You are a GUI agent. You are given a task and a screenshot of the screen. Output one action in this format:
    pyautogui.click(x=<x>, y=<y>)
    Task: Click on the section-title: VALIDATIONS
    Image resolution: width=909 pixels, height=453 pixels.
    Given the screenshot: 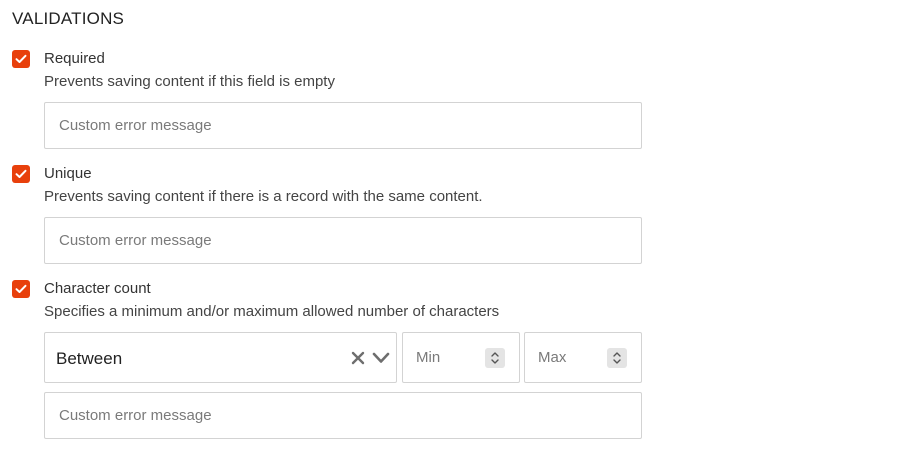 What is the action you would take?
    pyautogui.click(x=68, y=18)
    